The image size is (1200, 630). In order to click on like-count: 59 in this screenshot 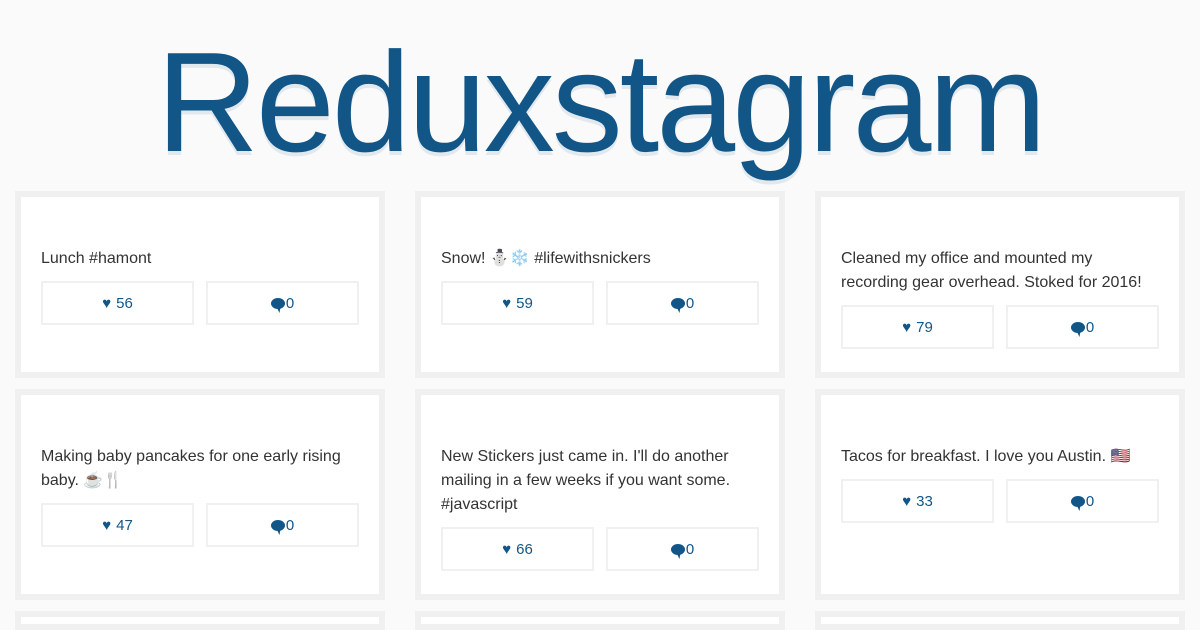, I will do `click(524, 303)`.